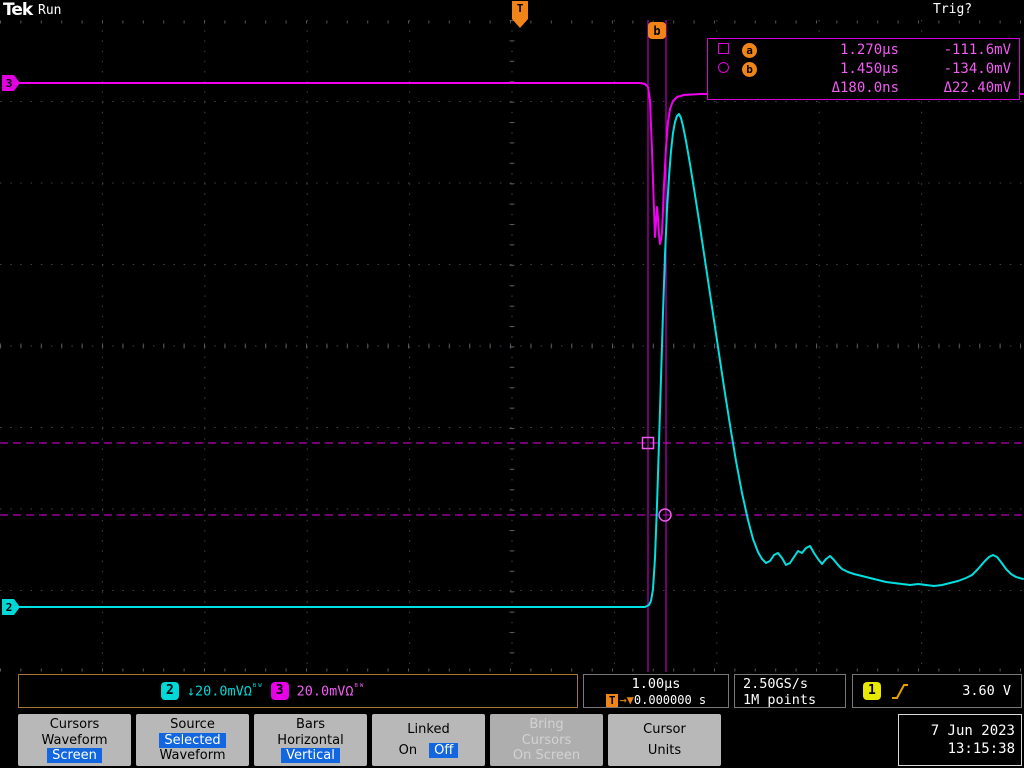 The image size is (1024, 768). Describe the element at coordinates (626, 700) in the screenshot. I see `trigger-arrow-icon: →▼` at that location.